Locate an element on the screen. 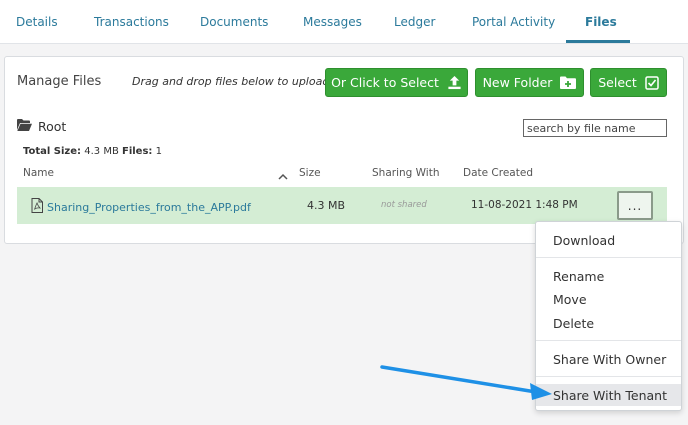 The image size is (688, 425). upload-icon is located at coordinates (454, 82).